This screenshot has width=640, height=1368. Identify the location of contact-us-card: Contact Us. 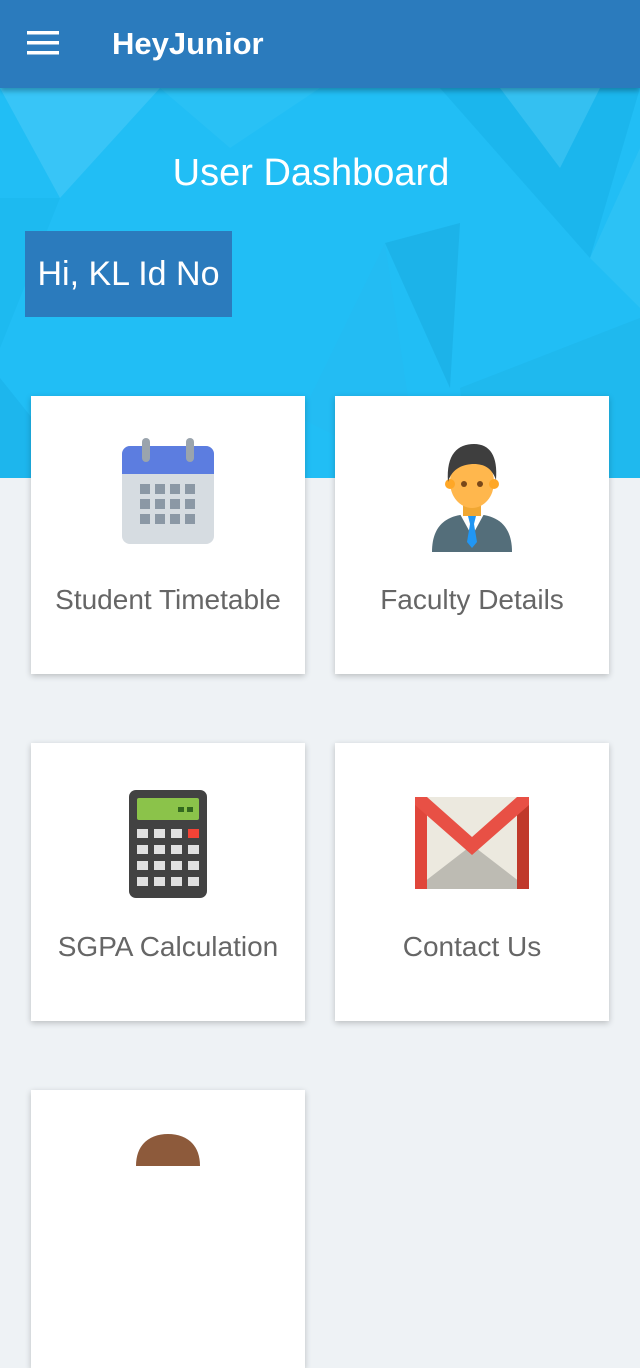
(472, 882).